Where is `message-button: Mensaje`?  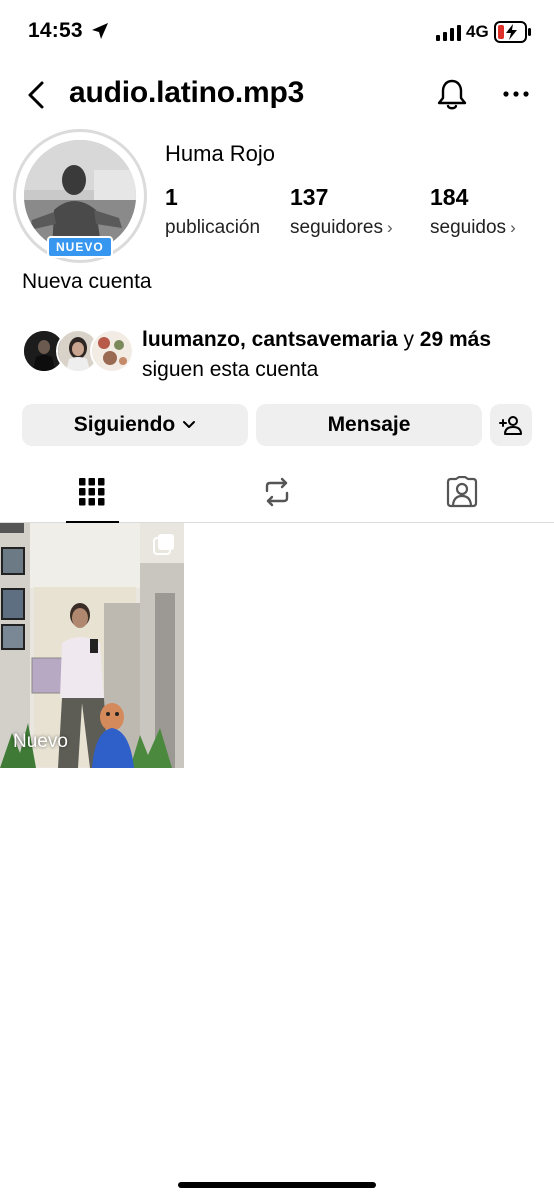
message-button: Mensaje is located at coordinates (369, 425).